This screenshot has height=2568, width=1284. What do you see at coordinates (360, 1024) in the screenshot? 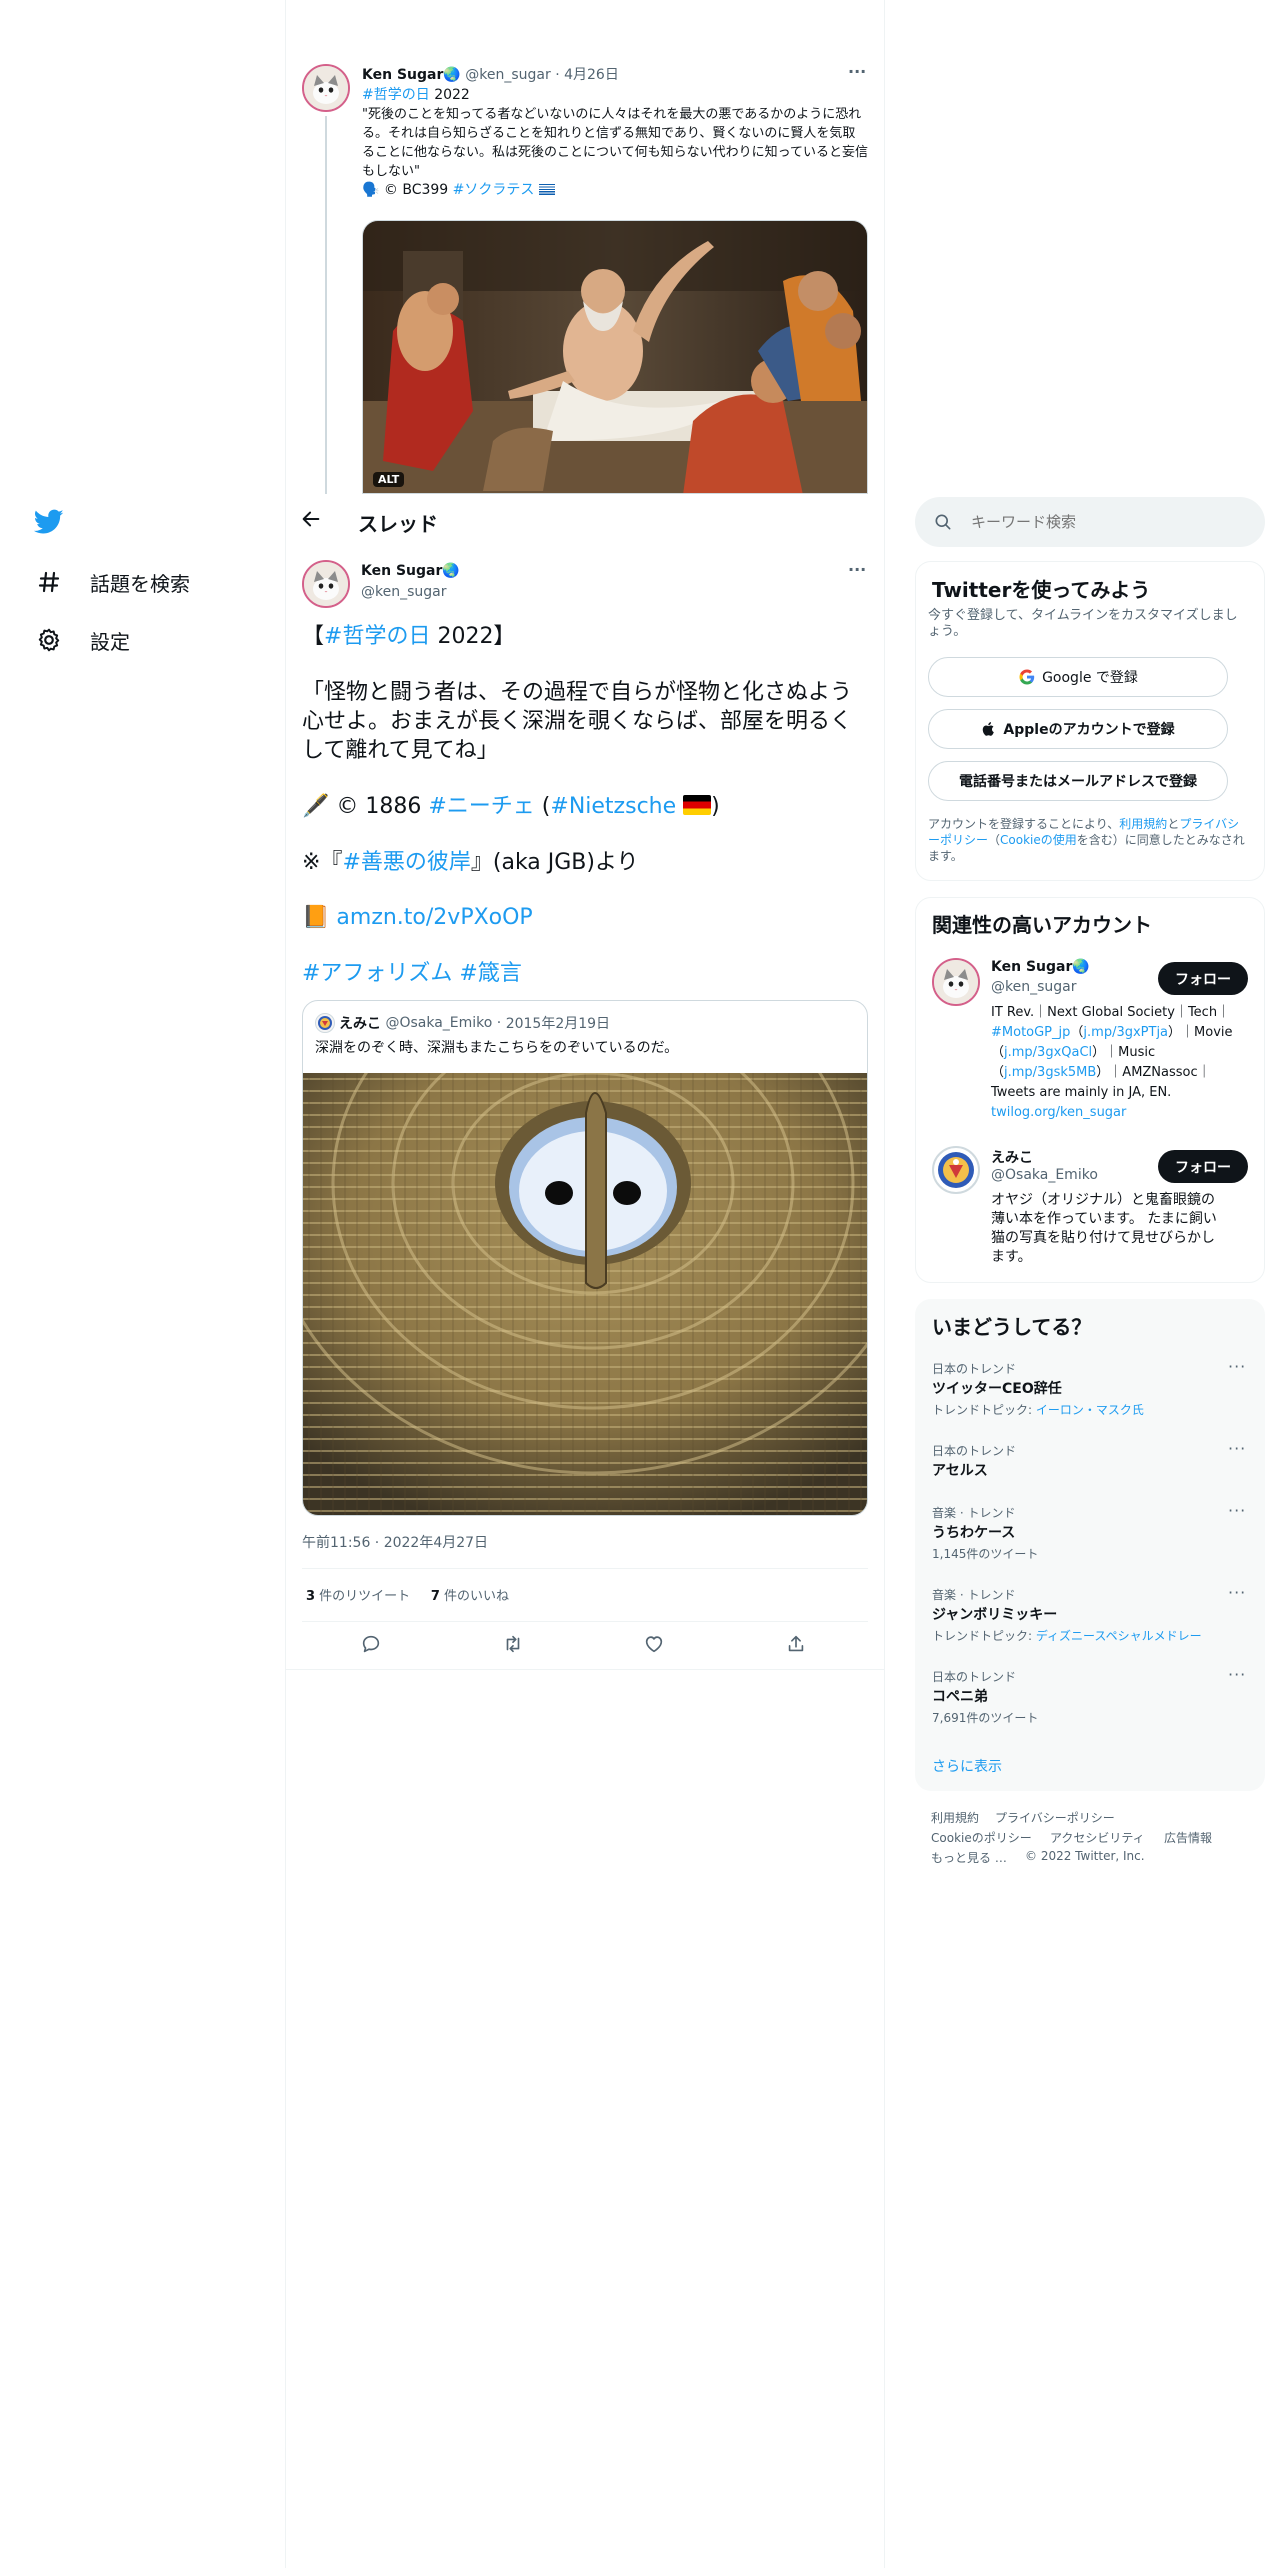
I see `quoted-author-name: えみこ` at bounding box center [360, 1024].